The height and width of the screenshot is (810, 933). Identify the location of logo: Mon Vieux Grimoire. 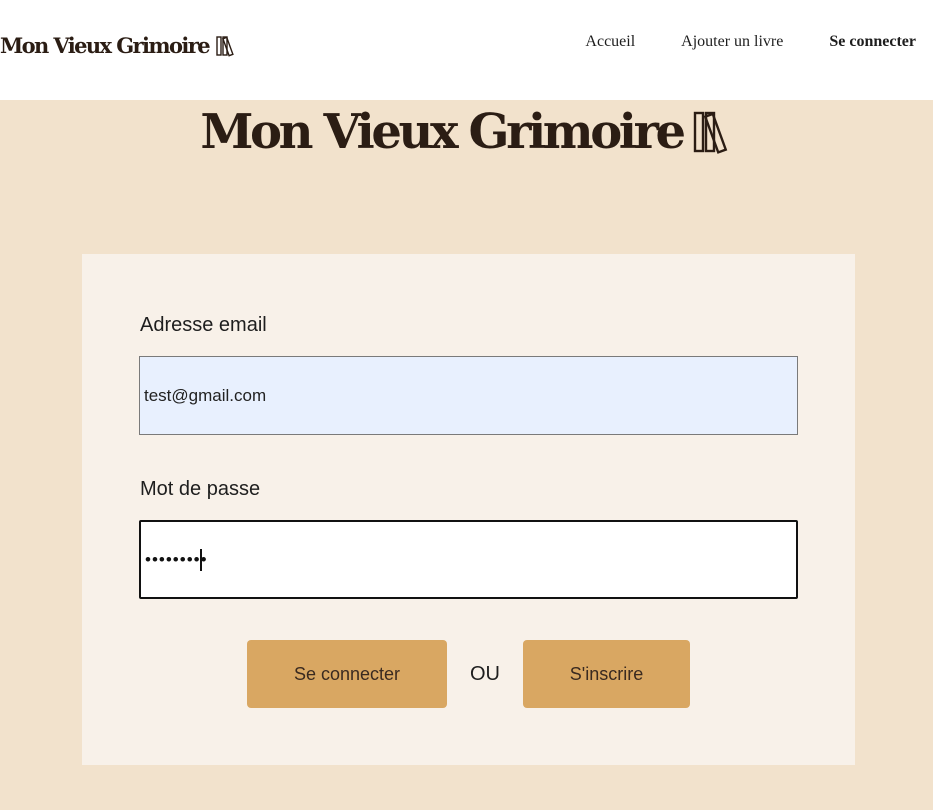
(118, 45).